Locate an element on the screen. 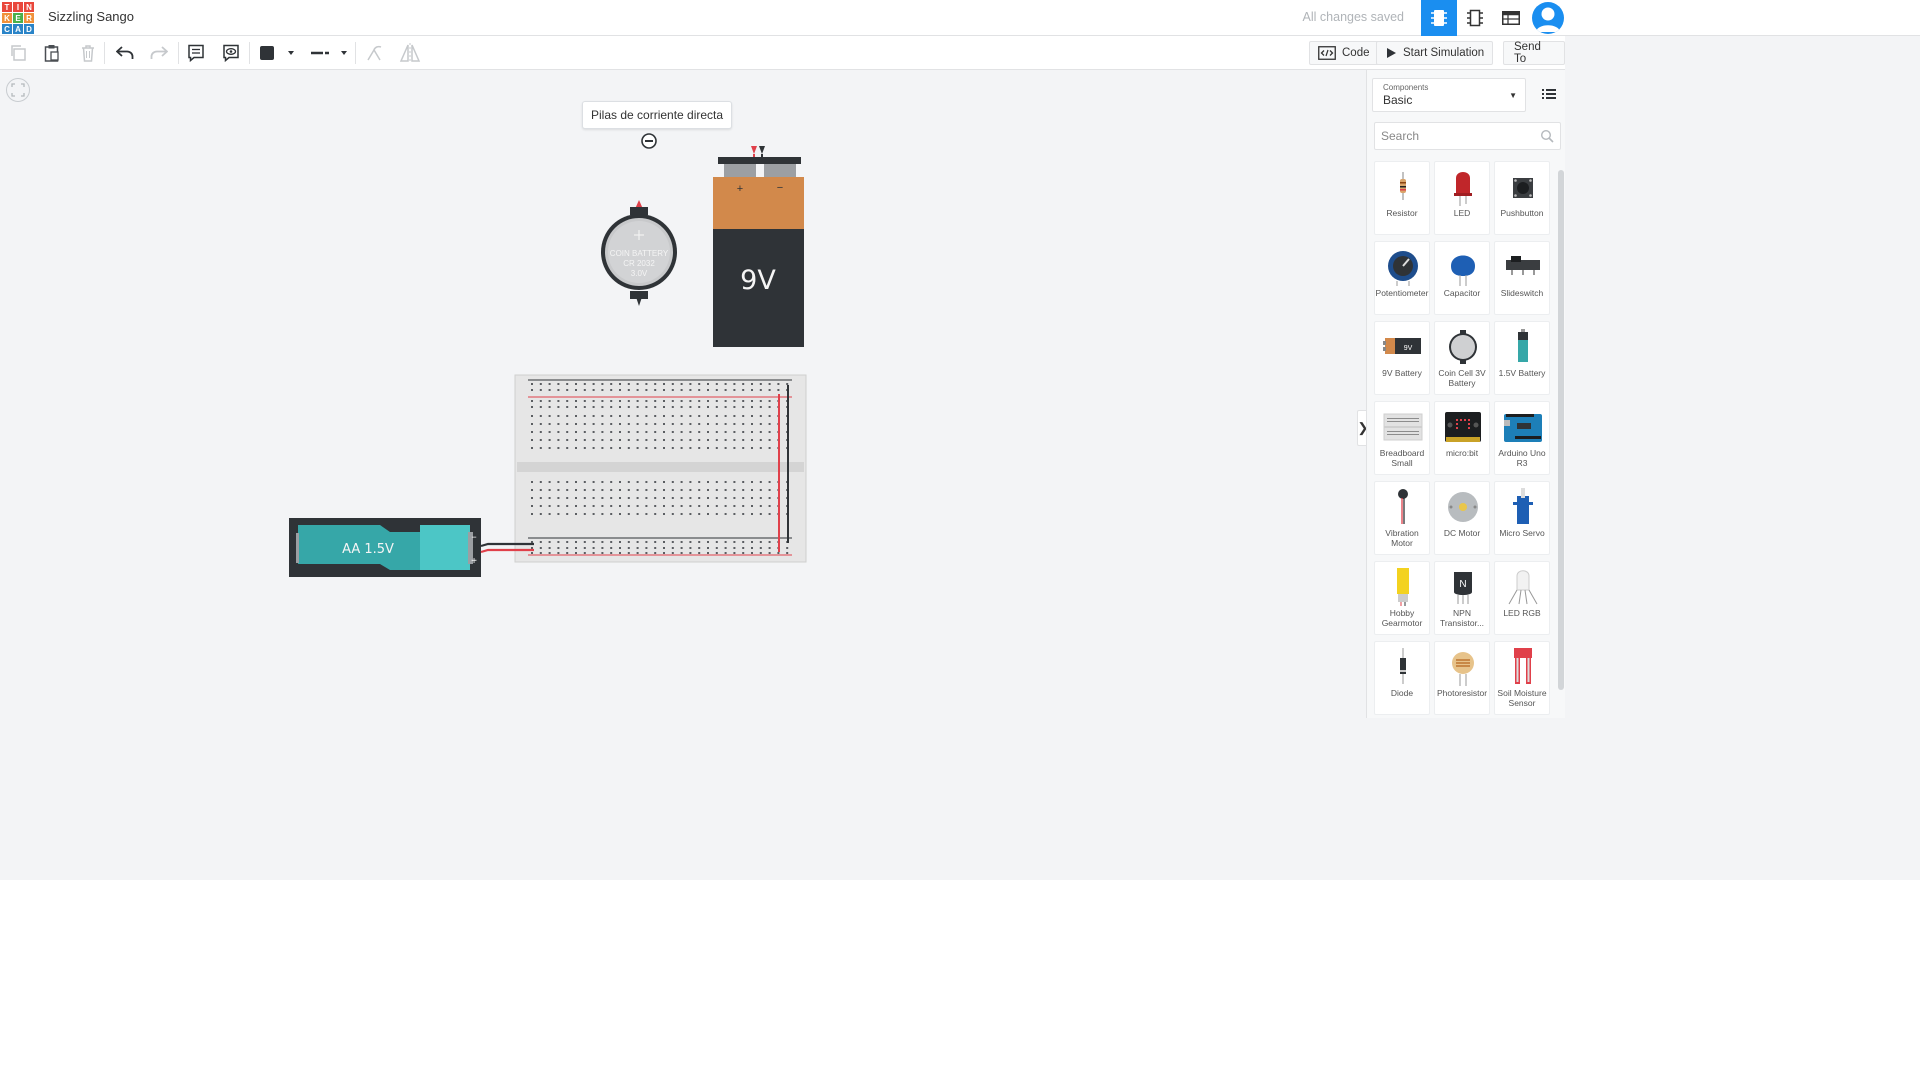 This screenshot has width=1920, height=1080. soil-moisture-icon is located at coordinates (1523, 666).